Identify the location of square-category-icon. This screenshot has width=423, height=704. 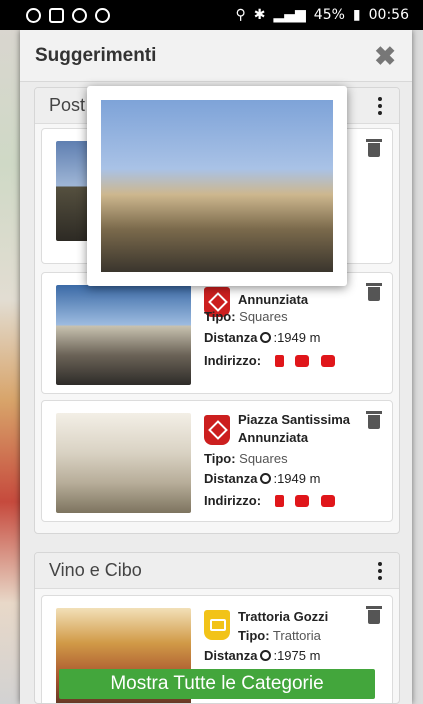
(217, 430).